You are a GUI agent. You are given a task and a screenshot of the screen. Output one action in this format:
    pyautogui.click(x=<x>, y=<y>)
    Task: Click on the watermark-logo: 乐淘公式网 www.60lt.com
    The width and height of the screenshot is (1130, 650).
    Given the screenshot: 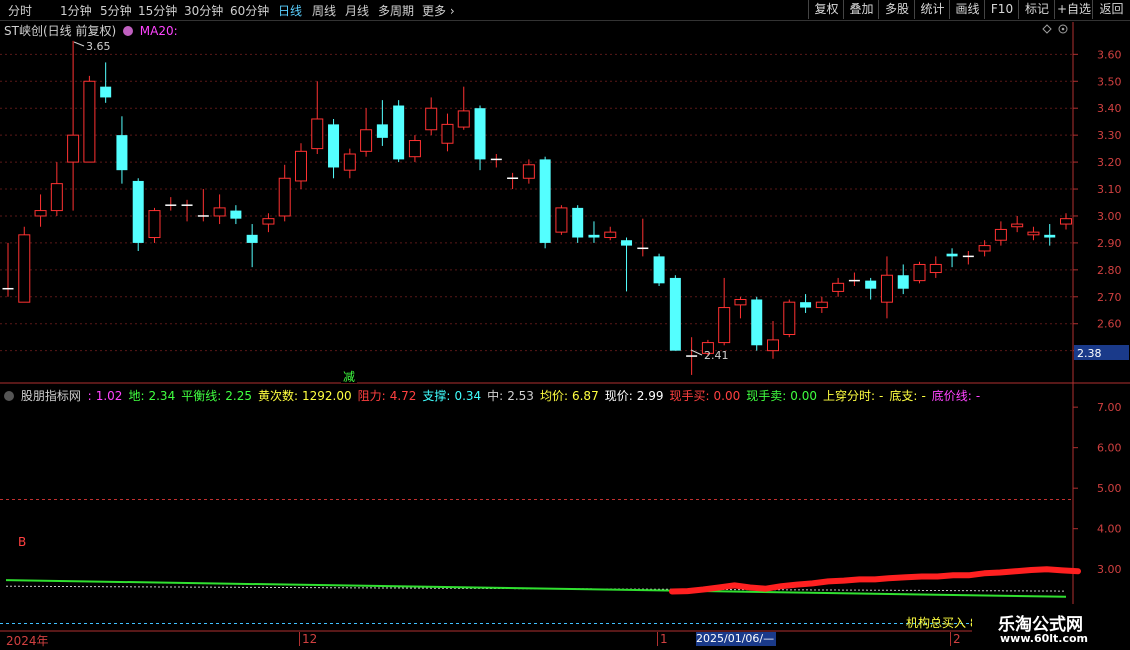 What is the action you would take?
    pyautogui.click(x=1051, y=627)
    